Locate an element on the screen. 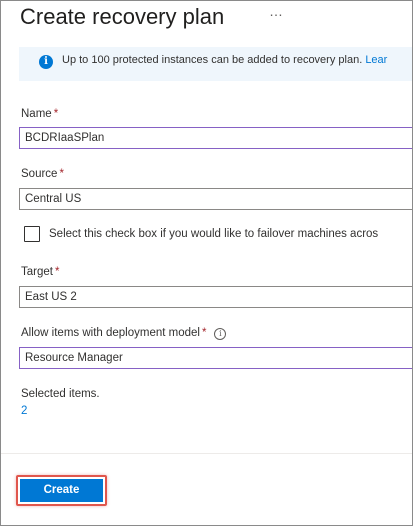 The width and height of the screenshot is (413, 526). target-dropdown: East US 2 is located at coordinates (215, 297).